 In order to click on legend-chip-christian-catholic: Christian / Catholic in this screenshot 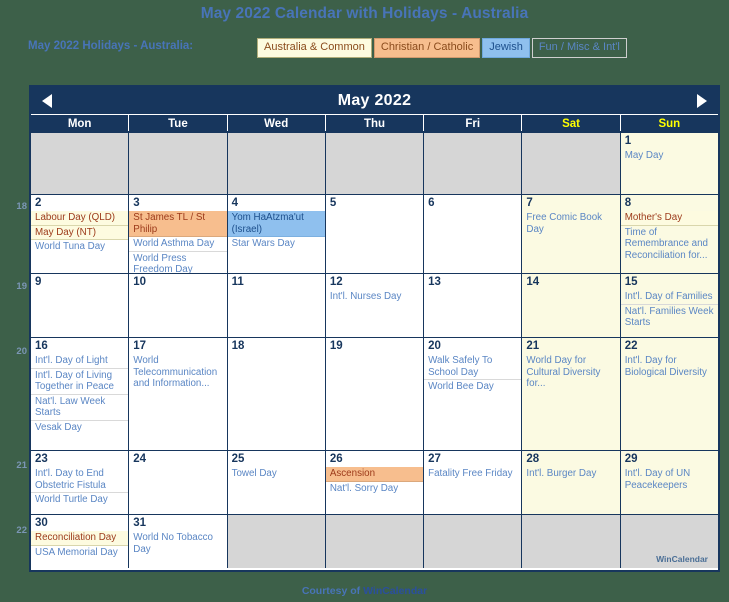, I will do `click(427, 48)`.